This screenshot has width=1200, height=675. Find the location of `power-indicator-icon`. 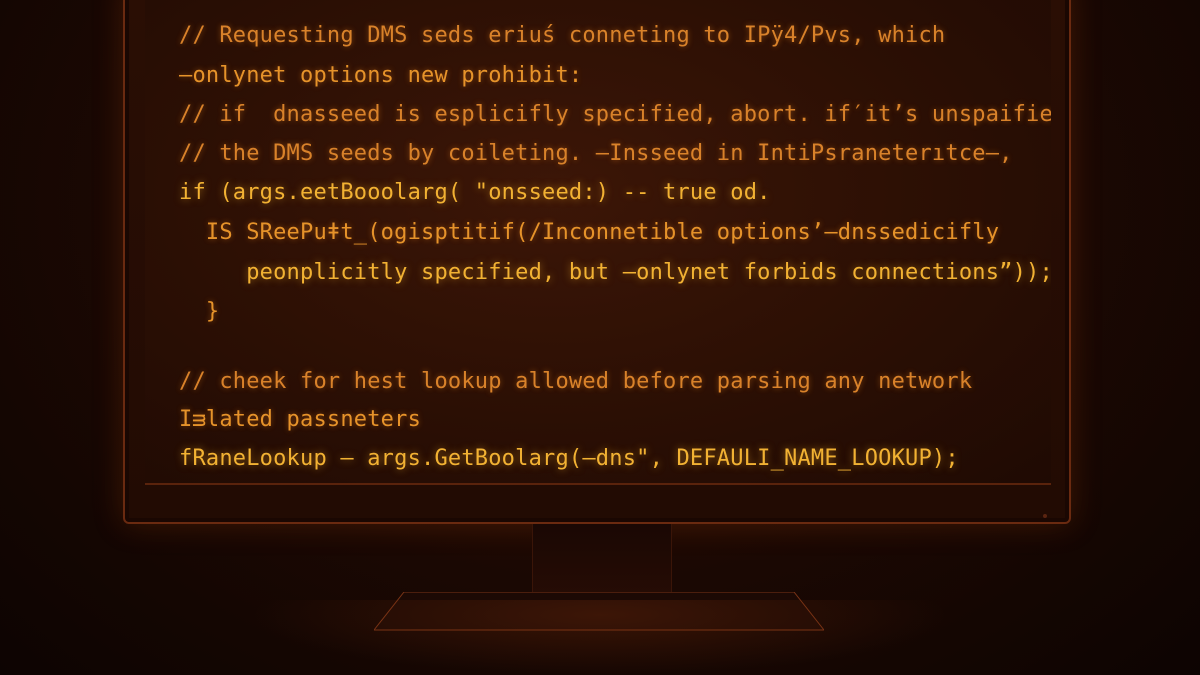

power-indicator-icon is located at coordinates (1045, 516).